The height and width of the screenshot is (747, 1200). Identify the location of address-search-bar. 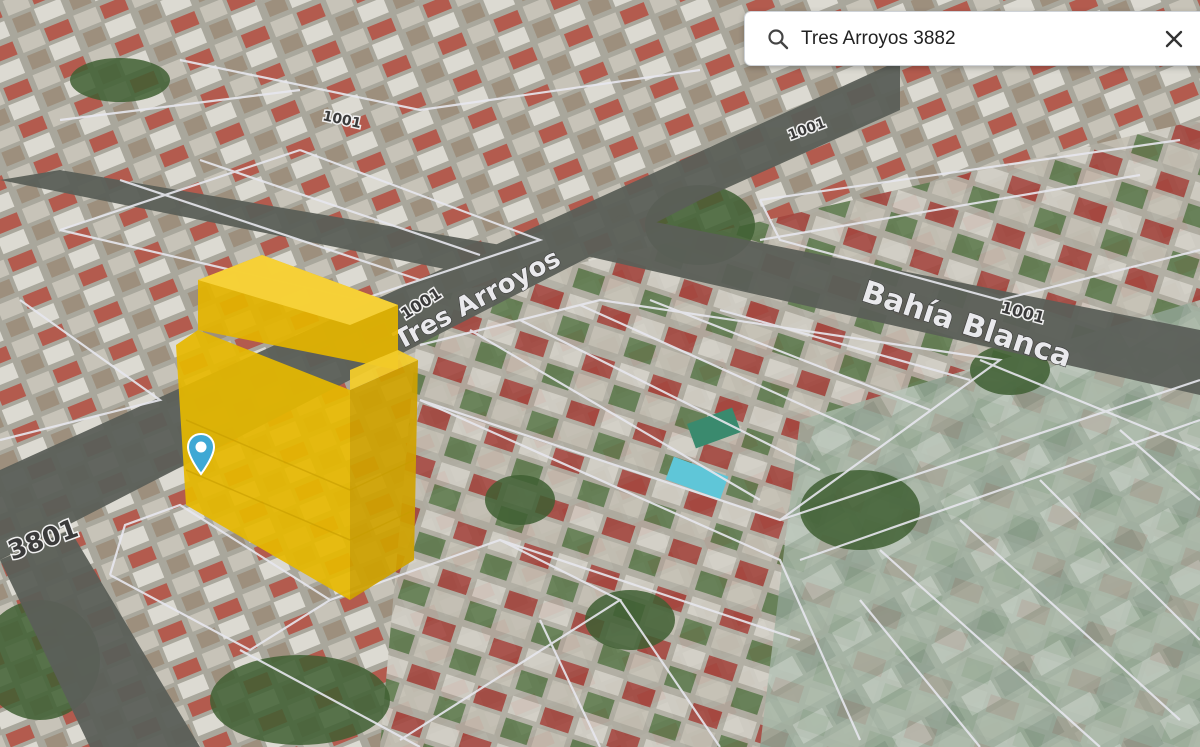
(972, 38).